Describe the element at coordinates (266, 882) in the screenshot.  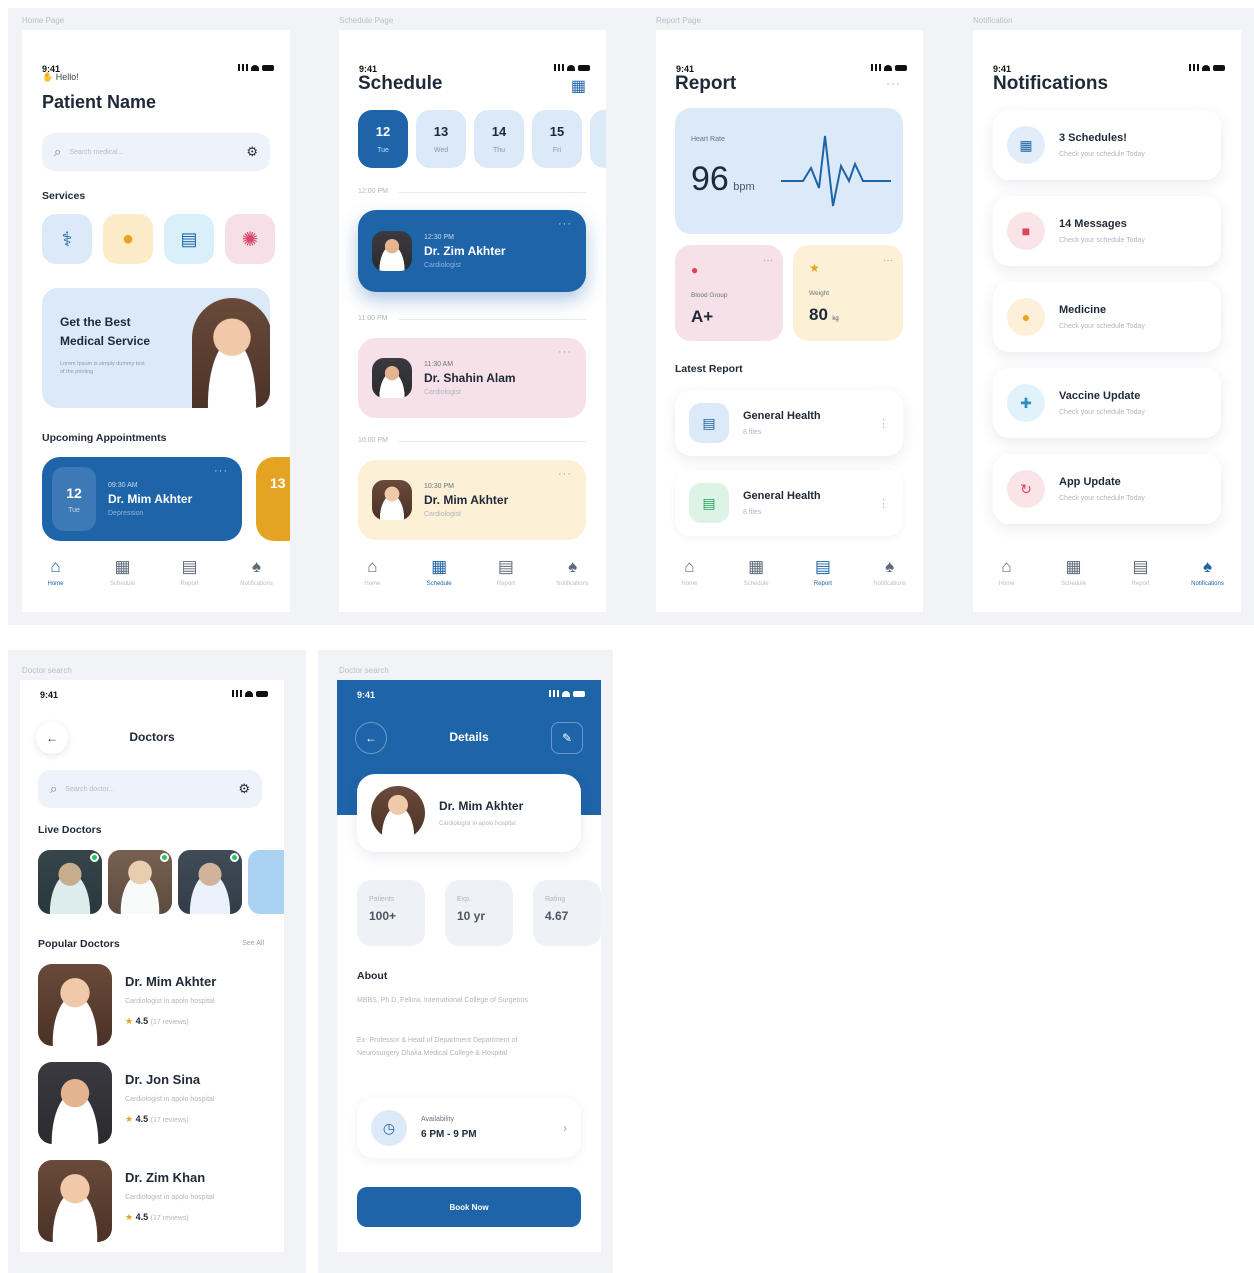
I see `live-doctor-partial` at that location.